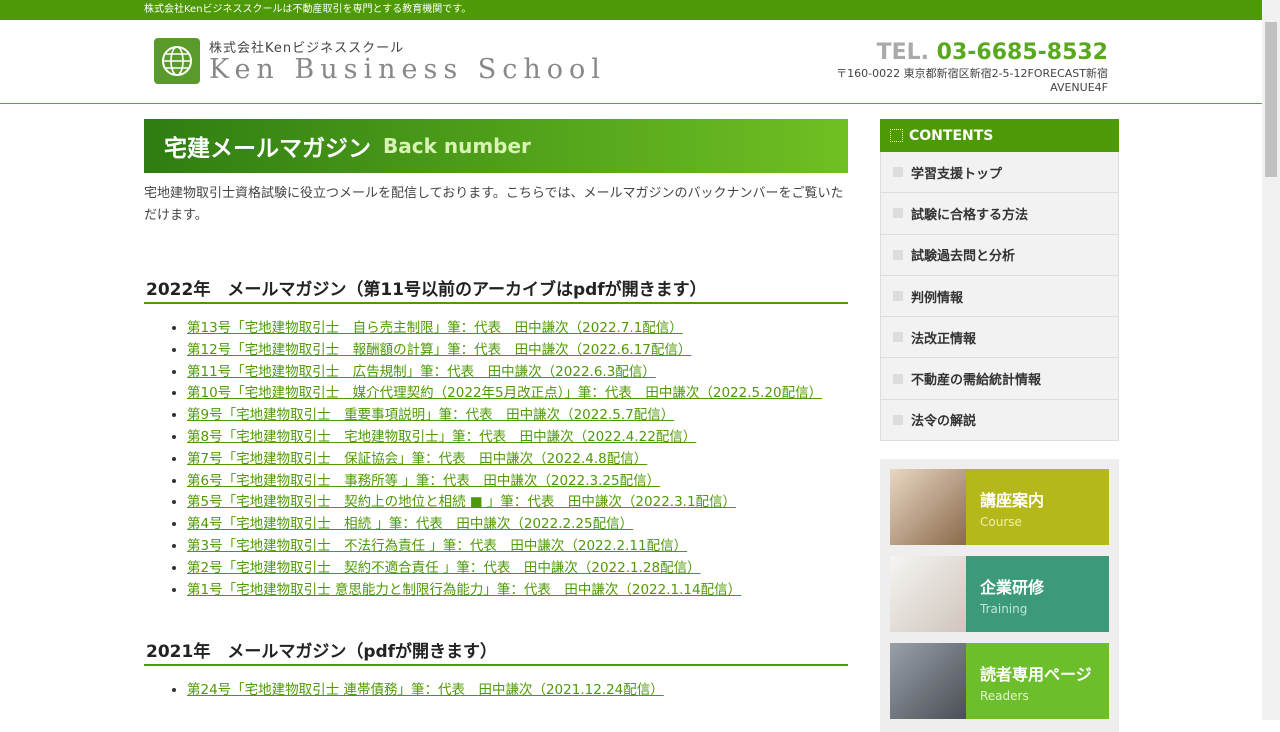 The width and height of the screenshot is (1280, 732). What do you see at coordinates (902, 52) in the screenshot?
I see `tel-label: TEL.` at bounding box center [902, 52].